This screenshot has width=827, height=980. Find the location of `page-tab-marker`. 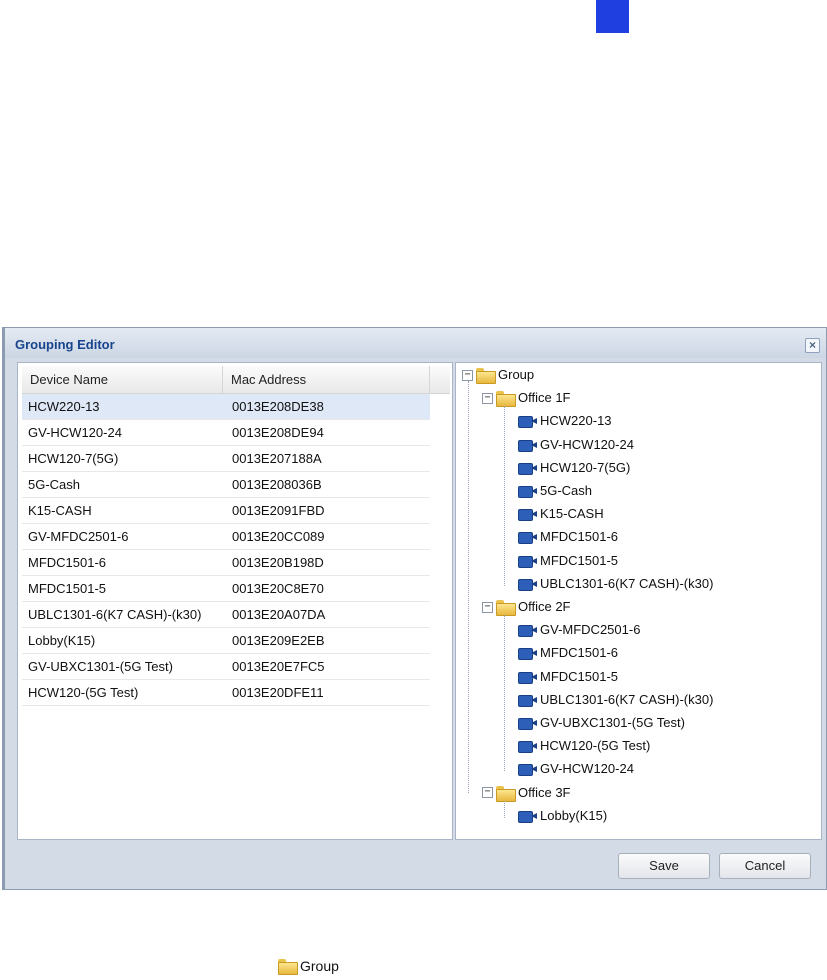

page-tab-marker is located at coordinates (612, 16).